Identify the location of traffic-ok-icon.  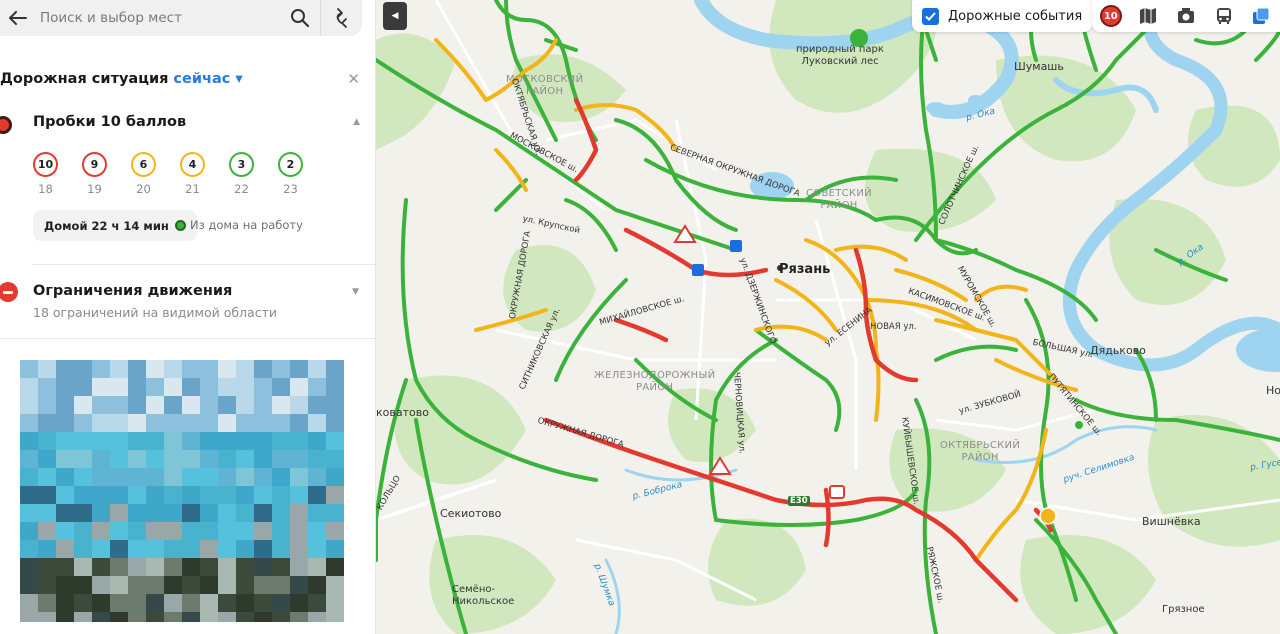
(180, 225).